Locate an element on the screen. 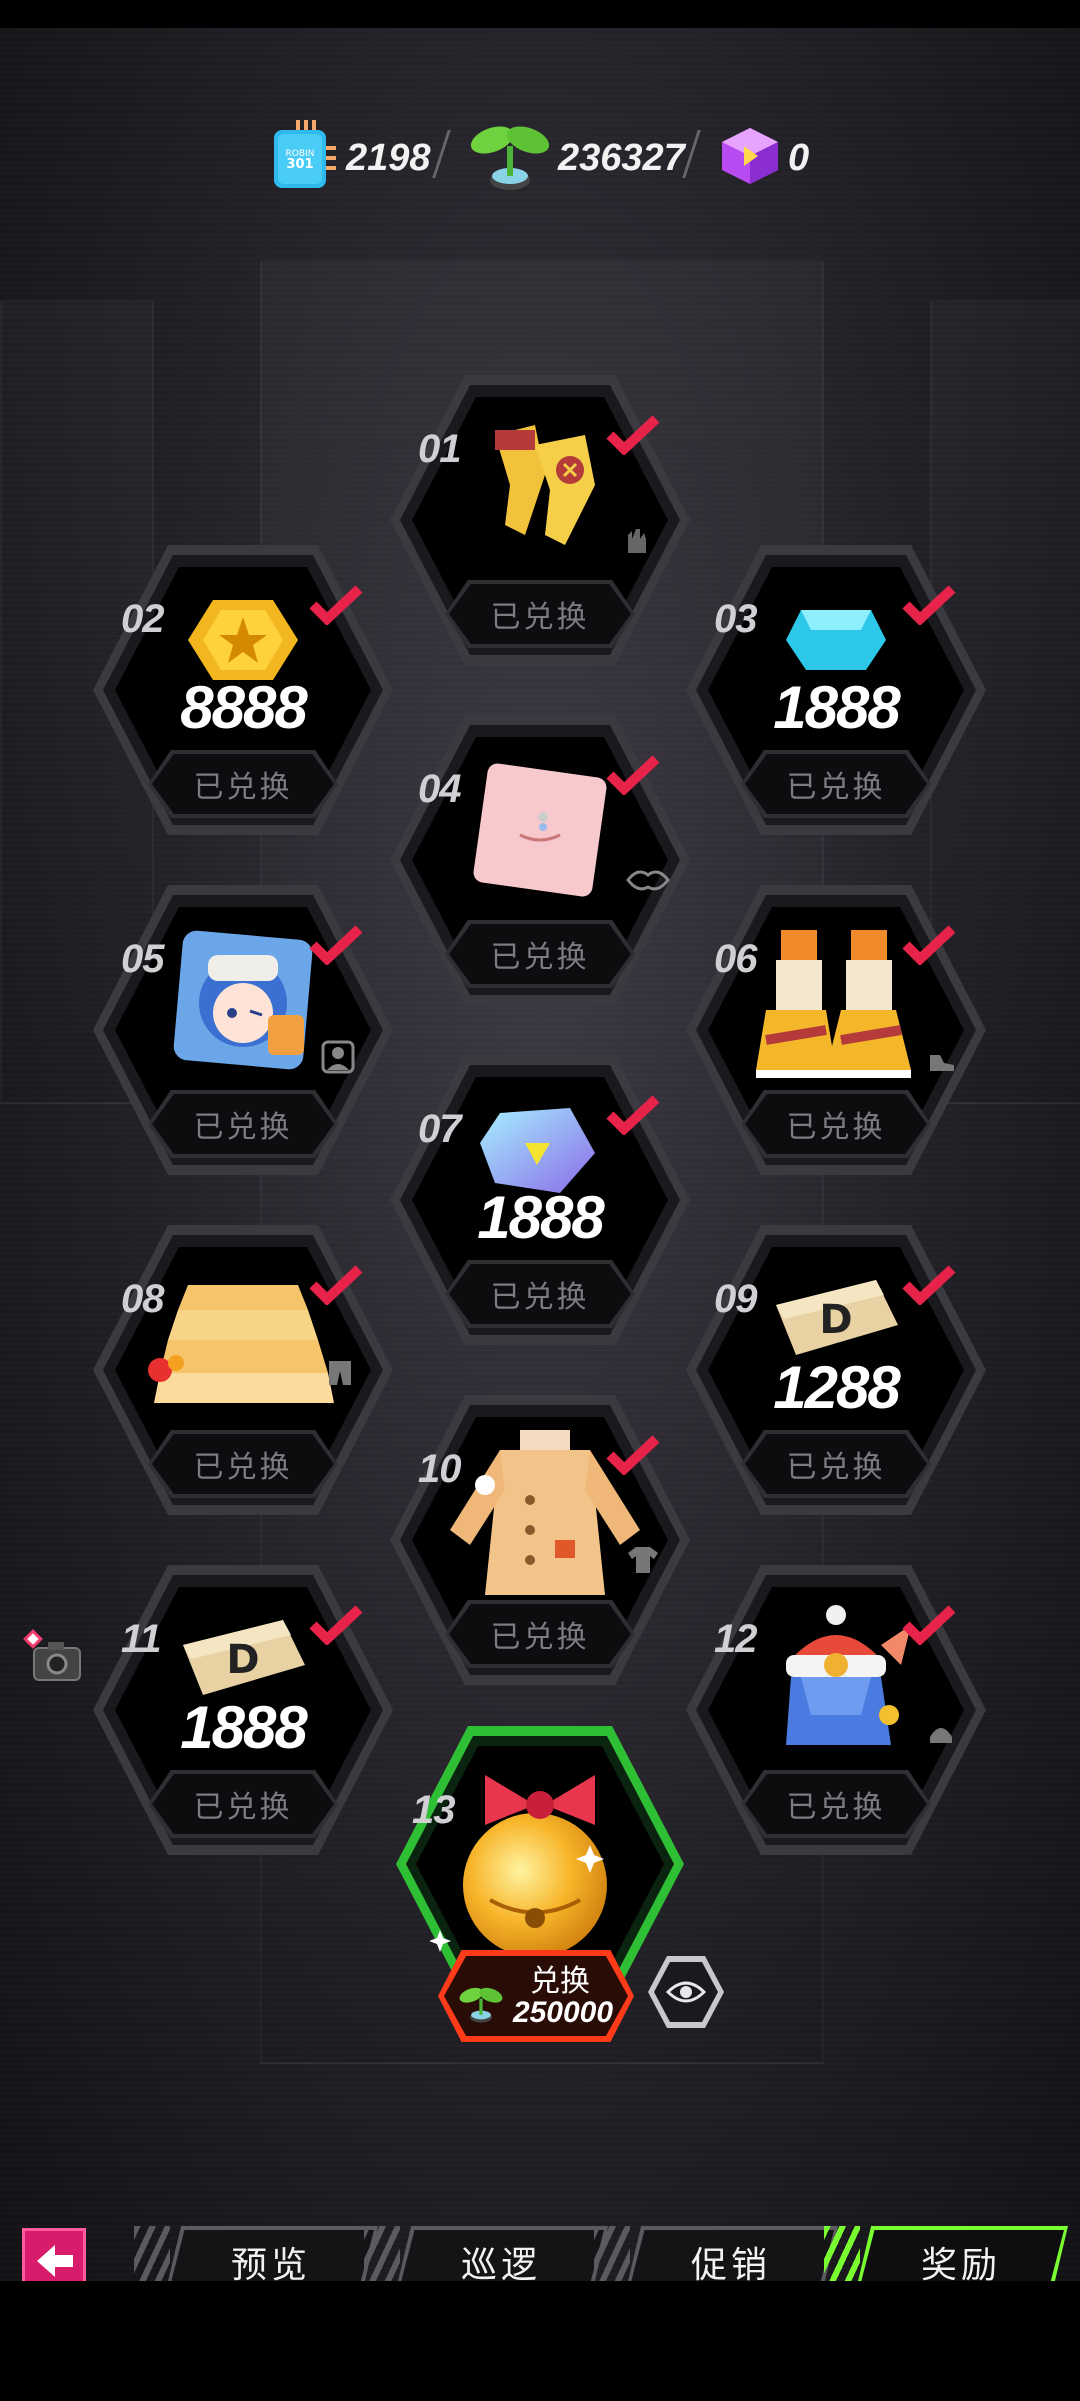 The height and width of the screenshot is (2401, 1080). cube-count: 0 is located at coordinates (799, 157).